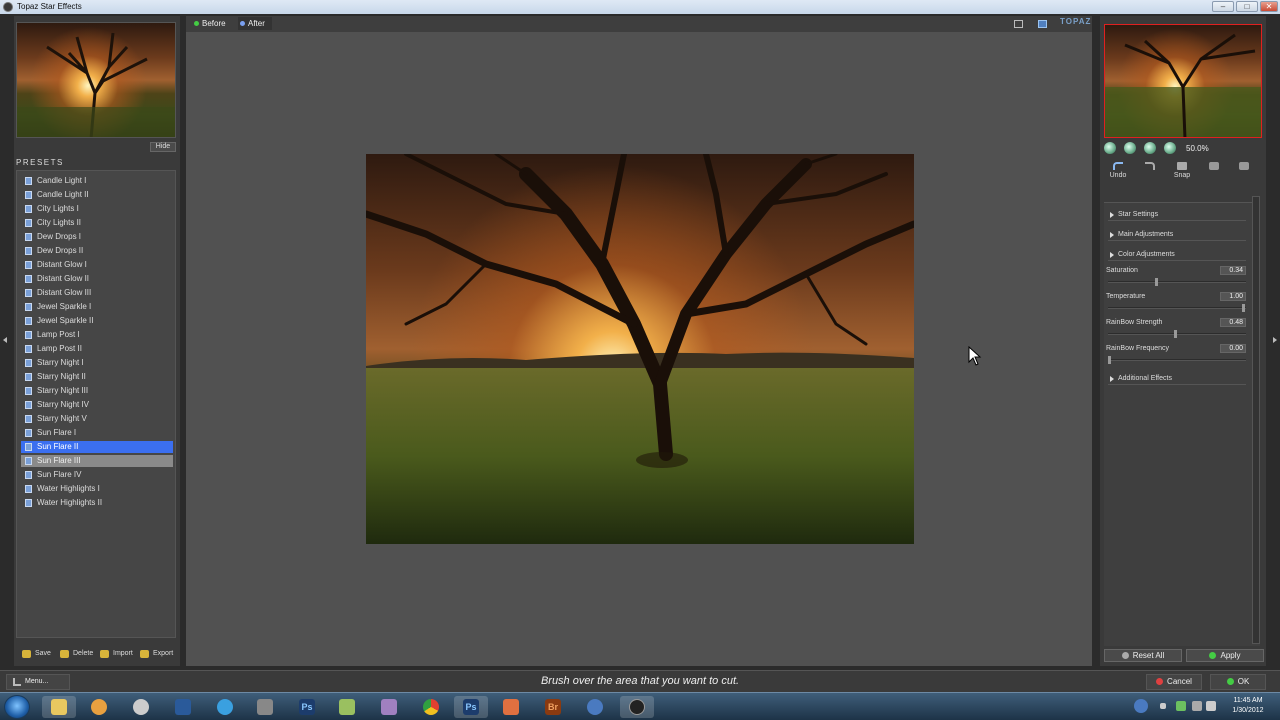 The image size is (1280, 720). What do you see at coordinates (431, 707) in the screenshot?
I see `taskbar-chrome` at bounding box center [431, 707].